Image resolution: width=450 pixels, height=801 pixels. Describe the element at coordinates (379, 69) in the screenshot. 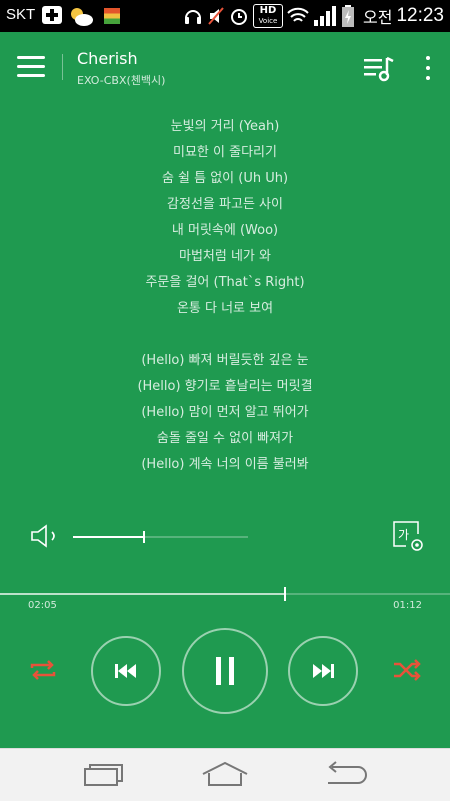

I see `playlist-icon` at that location.